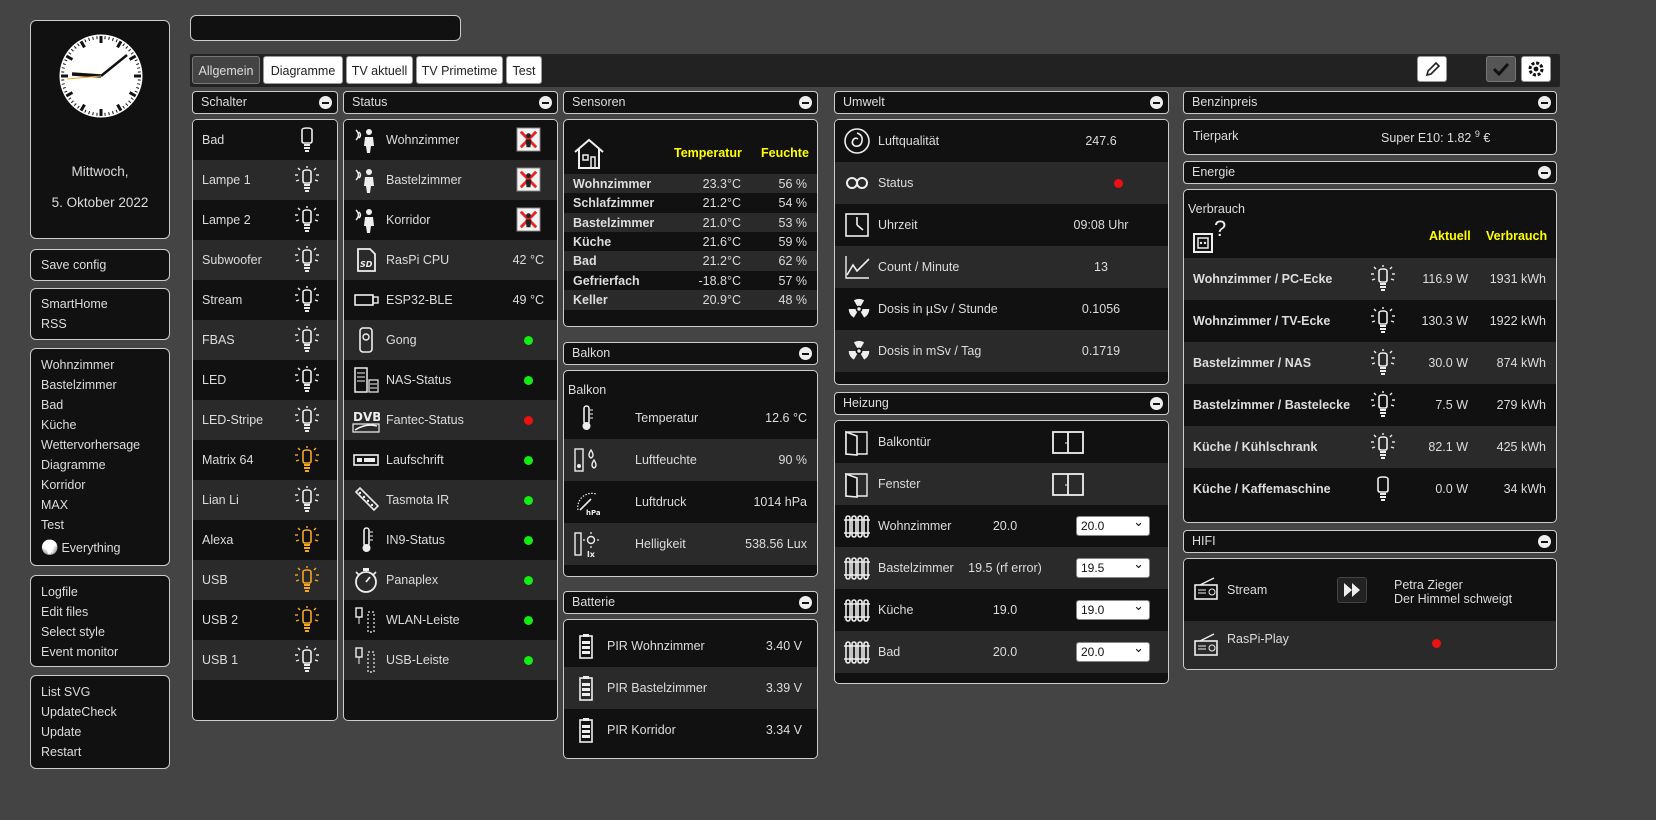 Image resolution: width=1656 pixels, height=820 pixels. Describe the element at coordinates (265, 260) in the screenshot. I see `switch-row: Subwoofer` at that location.